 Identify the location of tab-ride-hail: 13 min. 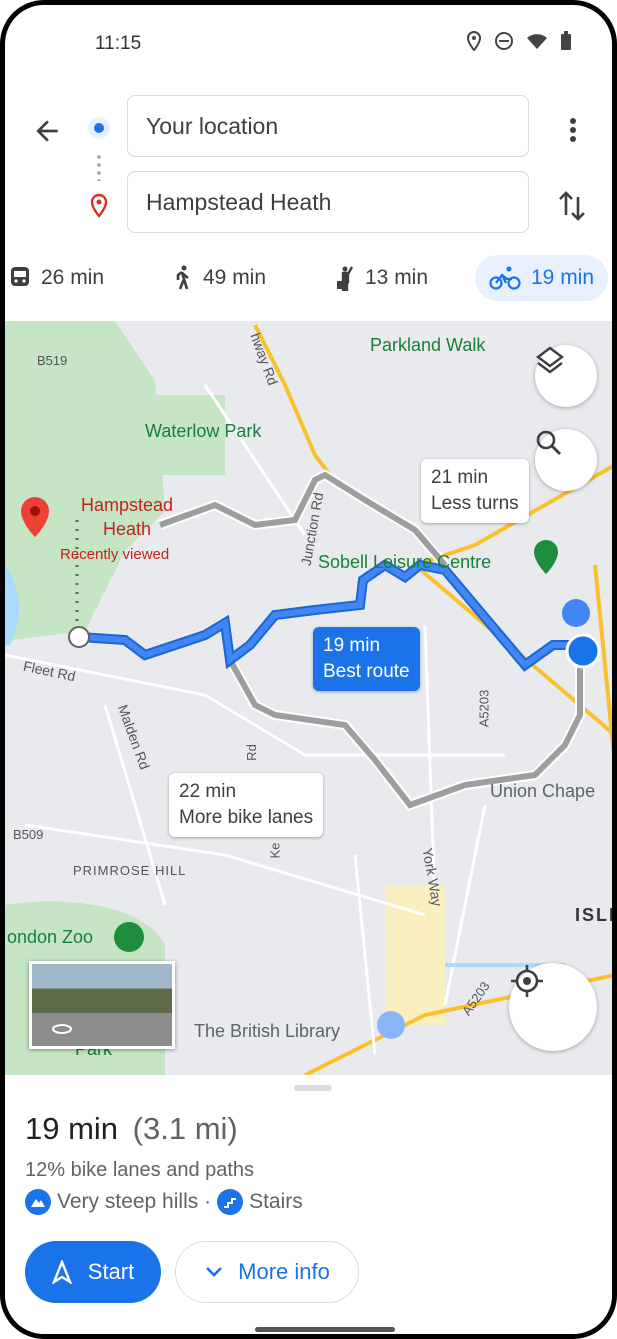
(381, 278).